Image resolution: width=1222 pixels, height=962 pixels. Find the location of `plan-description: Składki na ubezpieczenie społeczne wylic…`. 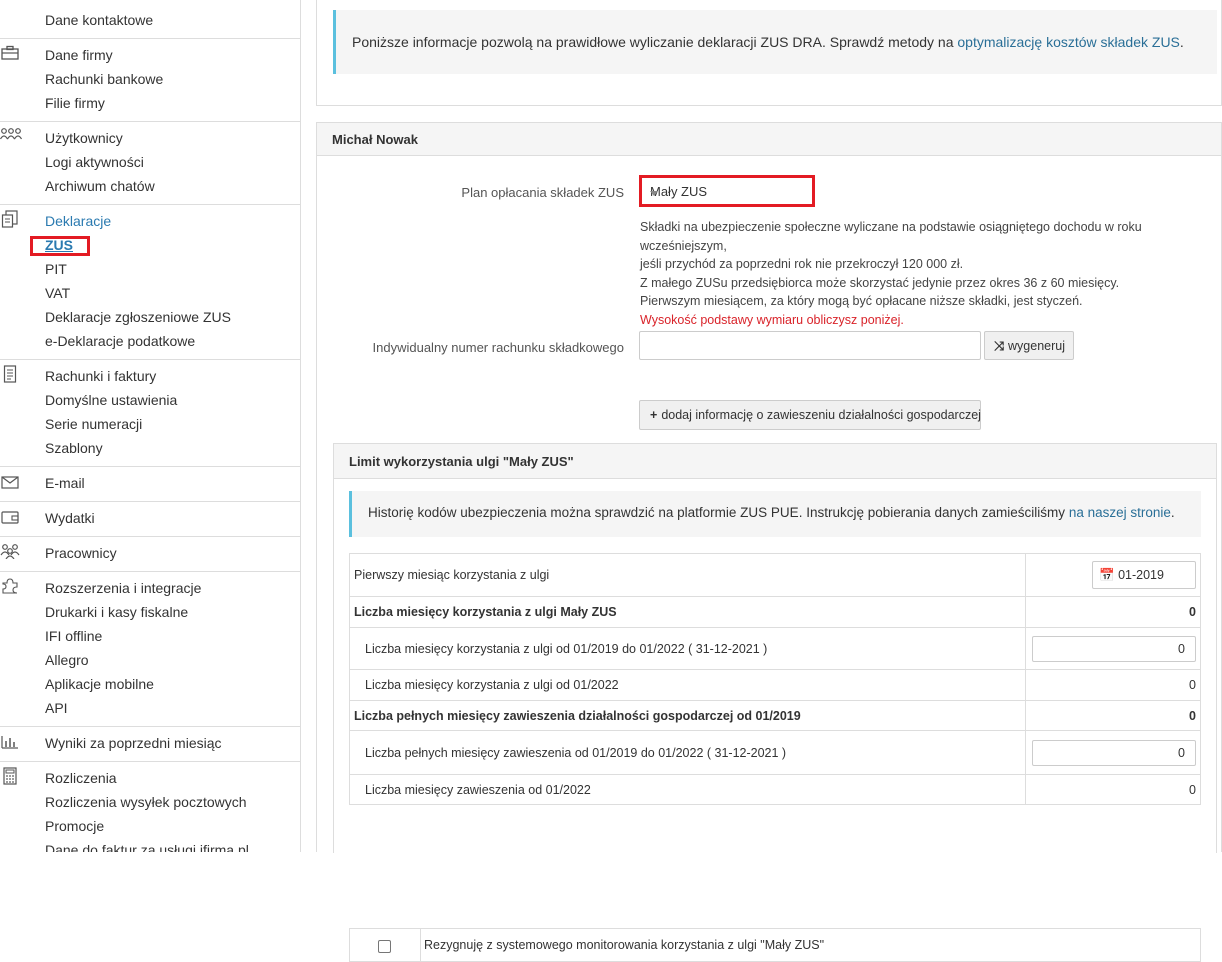

plan-description: Składki na ubezpieczenie społeczne wylic… is located at coordinates (930, 273).